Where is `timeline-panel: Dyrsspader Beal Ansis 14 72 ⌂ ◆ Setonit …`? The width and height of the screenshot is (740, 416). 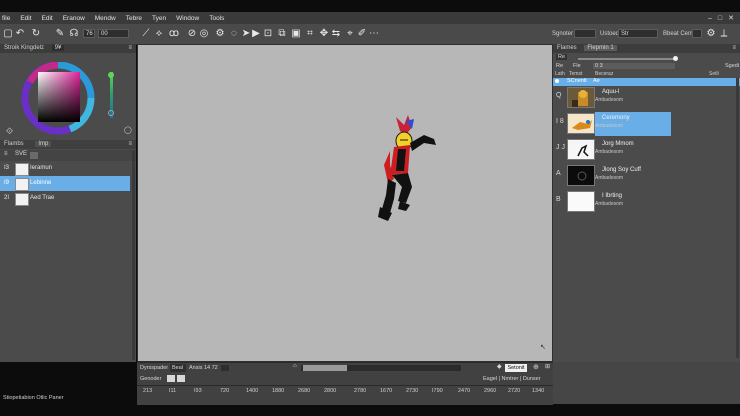
timeline-panel: Dyrsspader Beal Ansis 14 72 ⌂ ◆ Setonit … is located at coordinates (345, 383).